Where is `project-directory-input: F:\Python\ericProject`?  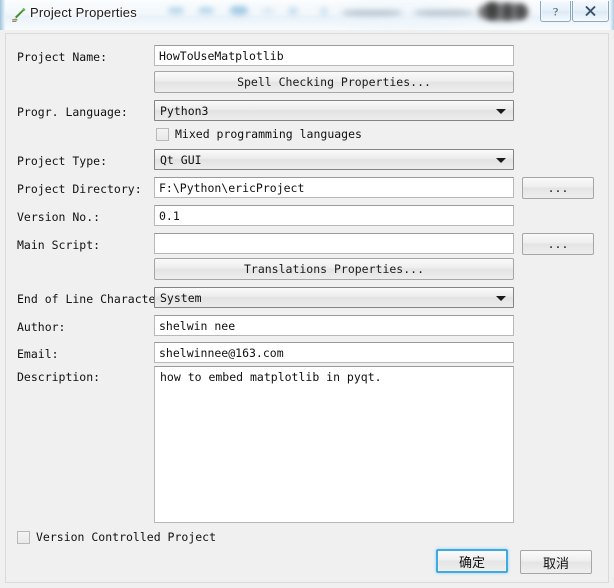 project-directory-input: F:\Python\ericProject is located at coordinates (334, 187).